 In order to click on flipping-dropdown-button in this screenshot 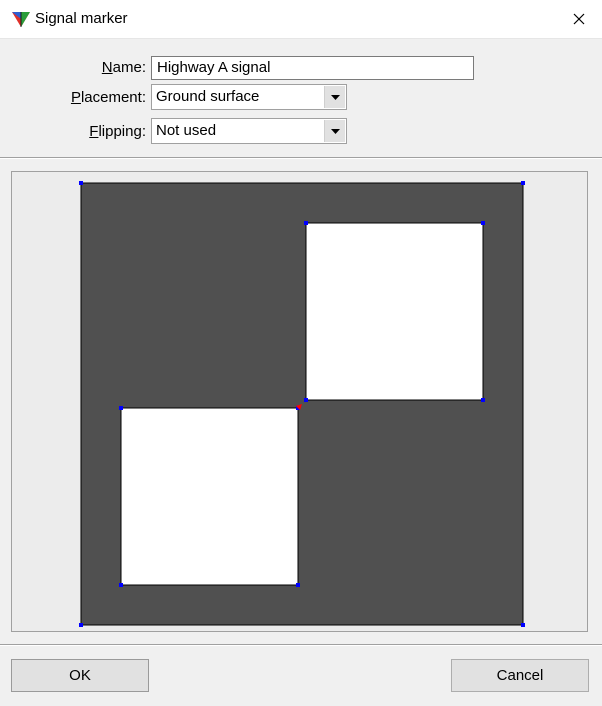, I will do `click(334, 131)`.